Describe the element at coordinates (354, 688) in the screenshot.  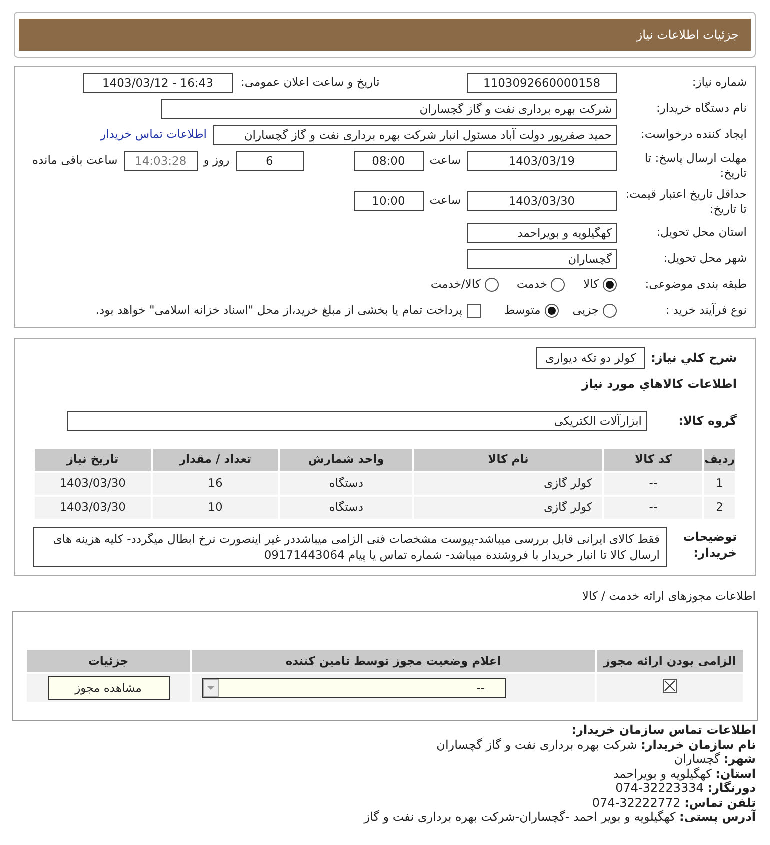
I see `status-select: --` at that location.